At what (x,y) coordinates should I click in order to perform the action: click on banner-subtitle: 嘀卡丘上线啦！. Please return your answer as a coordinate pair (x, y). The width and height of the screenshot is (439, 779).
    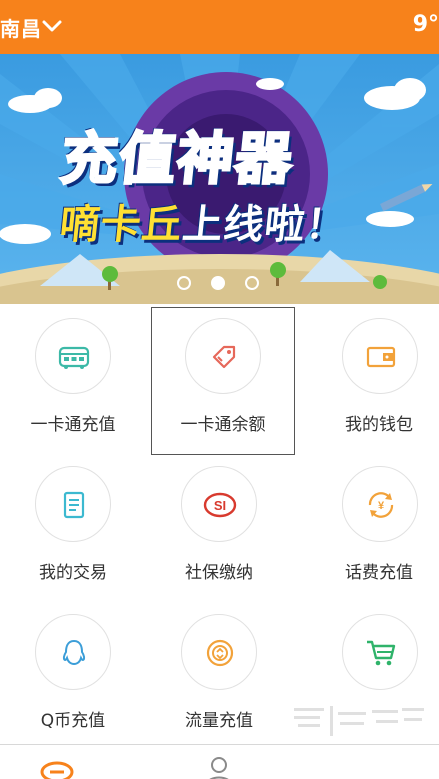
    Looking at the image, I should click on (203, 221).